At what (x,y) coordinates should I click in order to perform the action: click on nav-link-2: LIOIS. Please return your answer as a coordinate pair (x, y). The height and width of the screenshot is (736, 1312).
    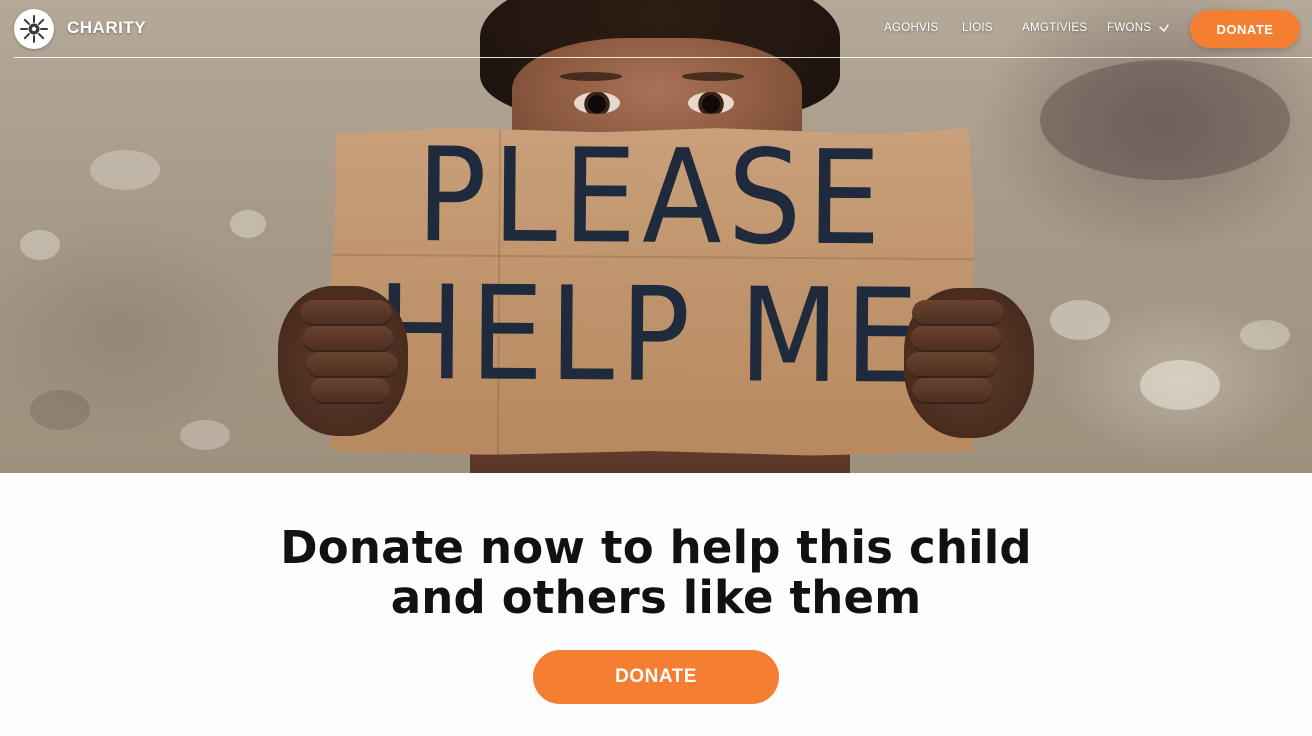
    Looking at the image, I should click on (977, 28).